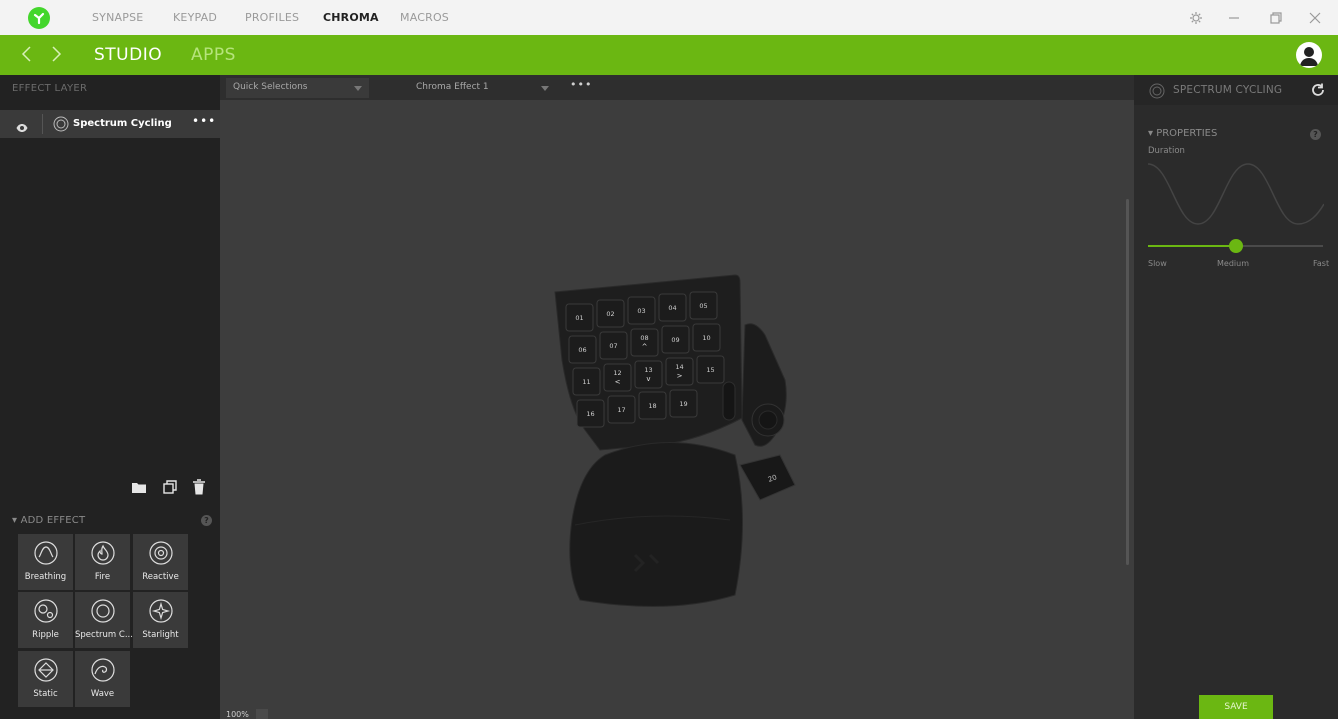 The image size is (1338, 719). I want to click on tab-chroma: CHROMA, so click(351, 17).